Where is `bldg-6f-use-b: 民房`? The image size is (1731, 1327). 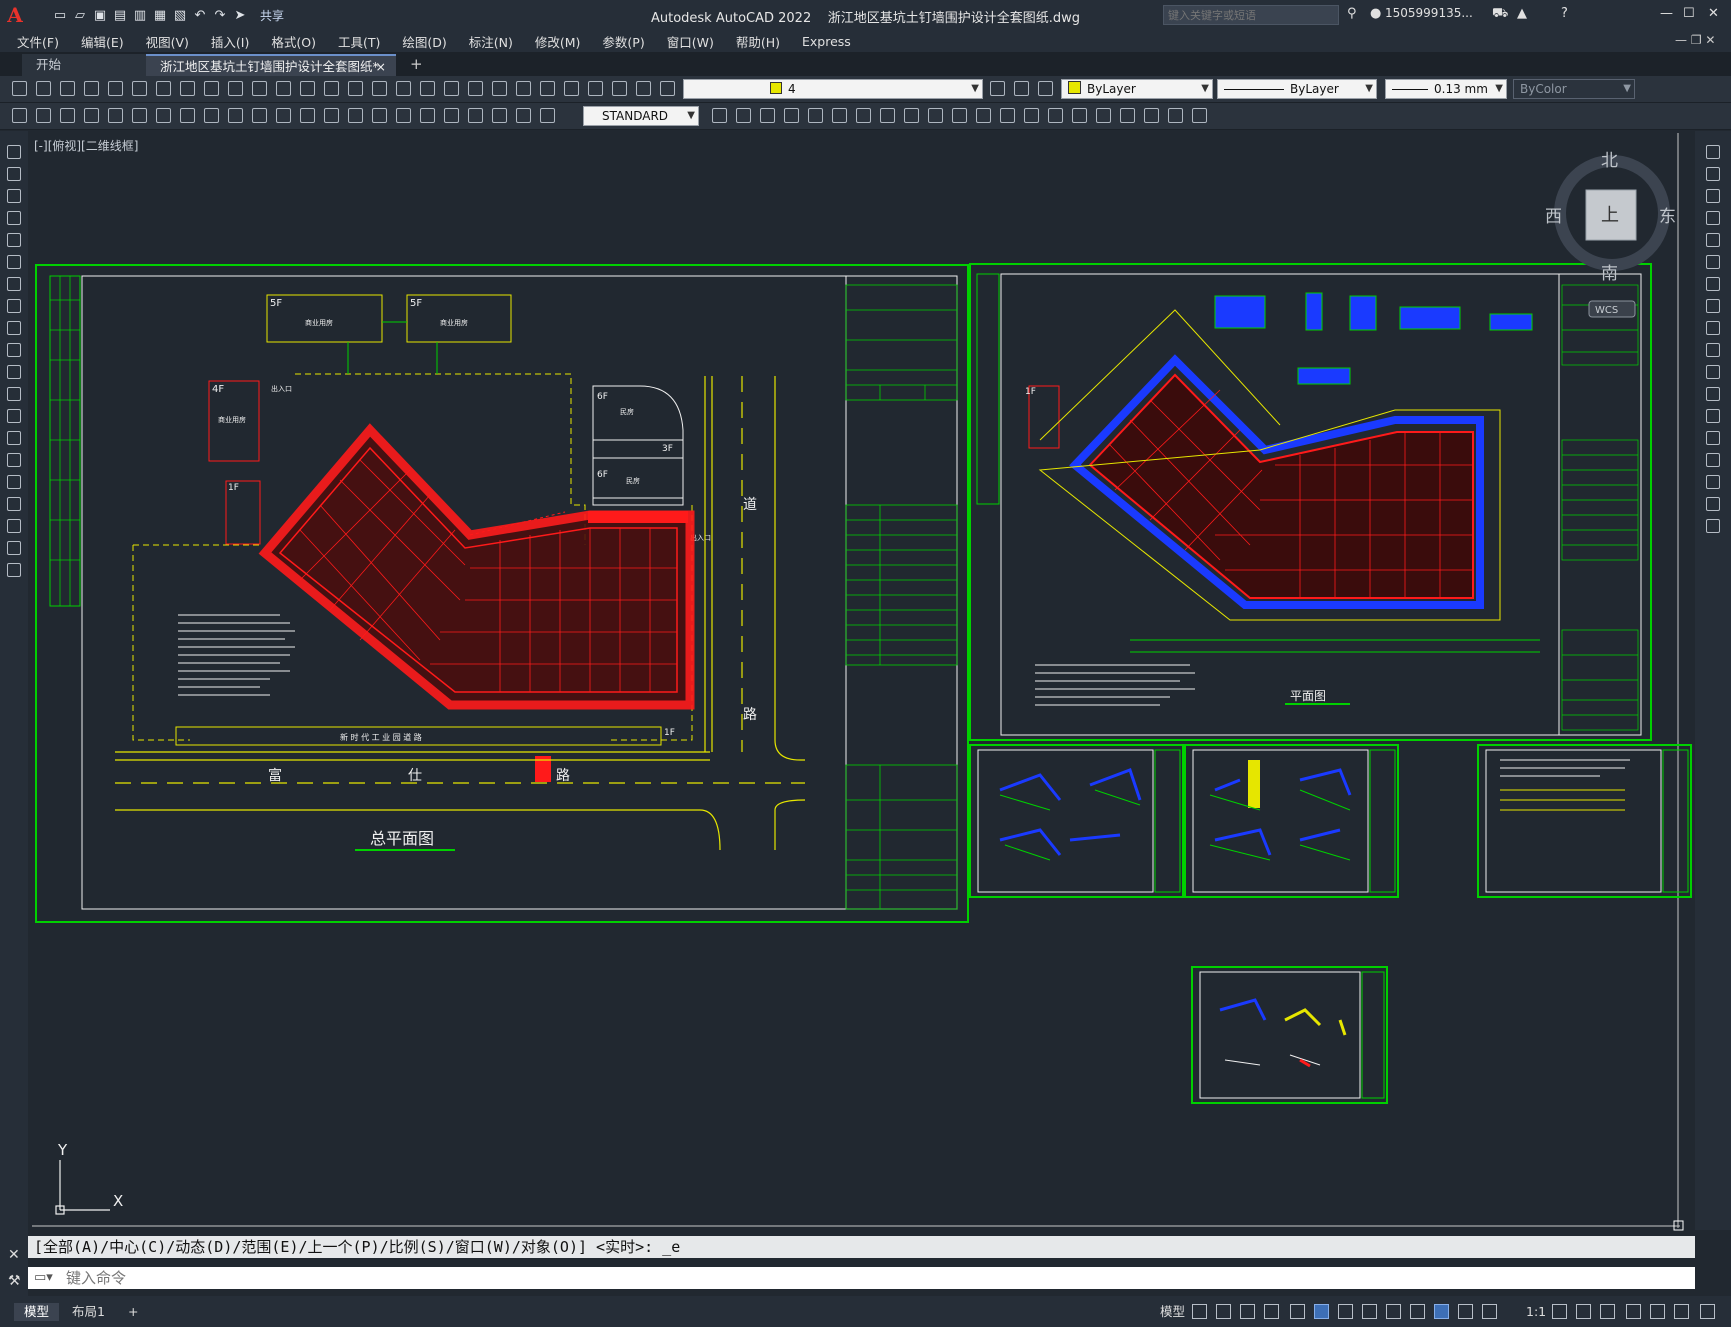
bldg-6f-use-b: 民房 is located at coordinates (633, 480).